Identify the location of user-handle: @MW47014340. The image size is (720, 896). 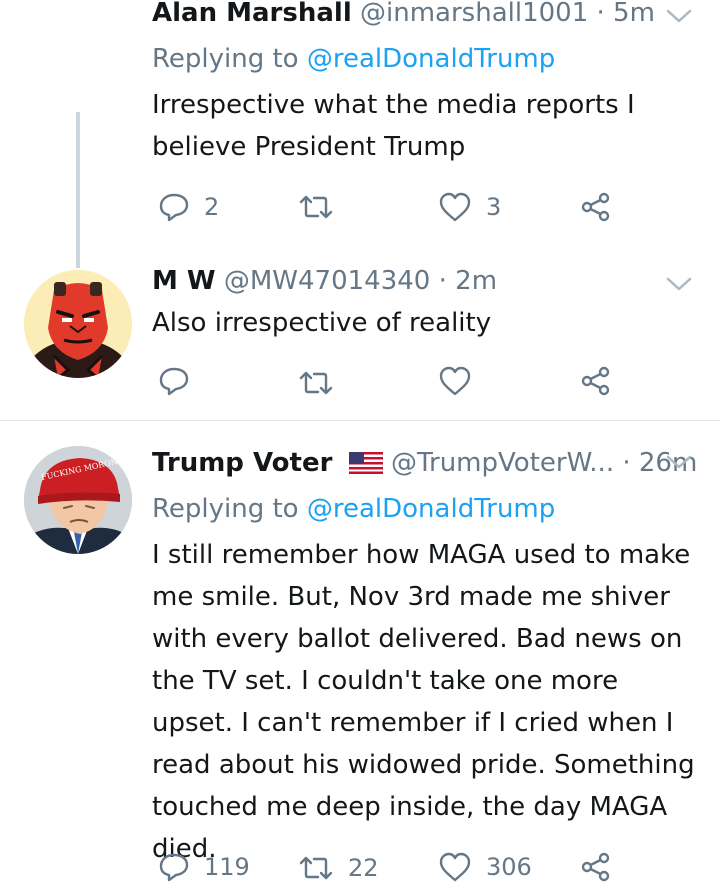
(327, 281).